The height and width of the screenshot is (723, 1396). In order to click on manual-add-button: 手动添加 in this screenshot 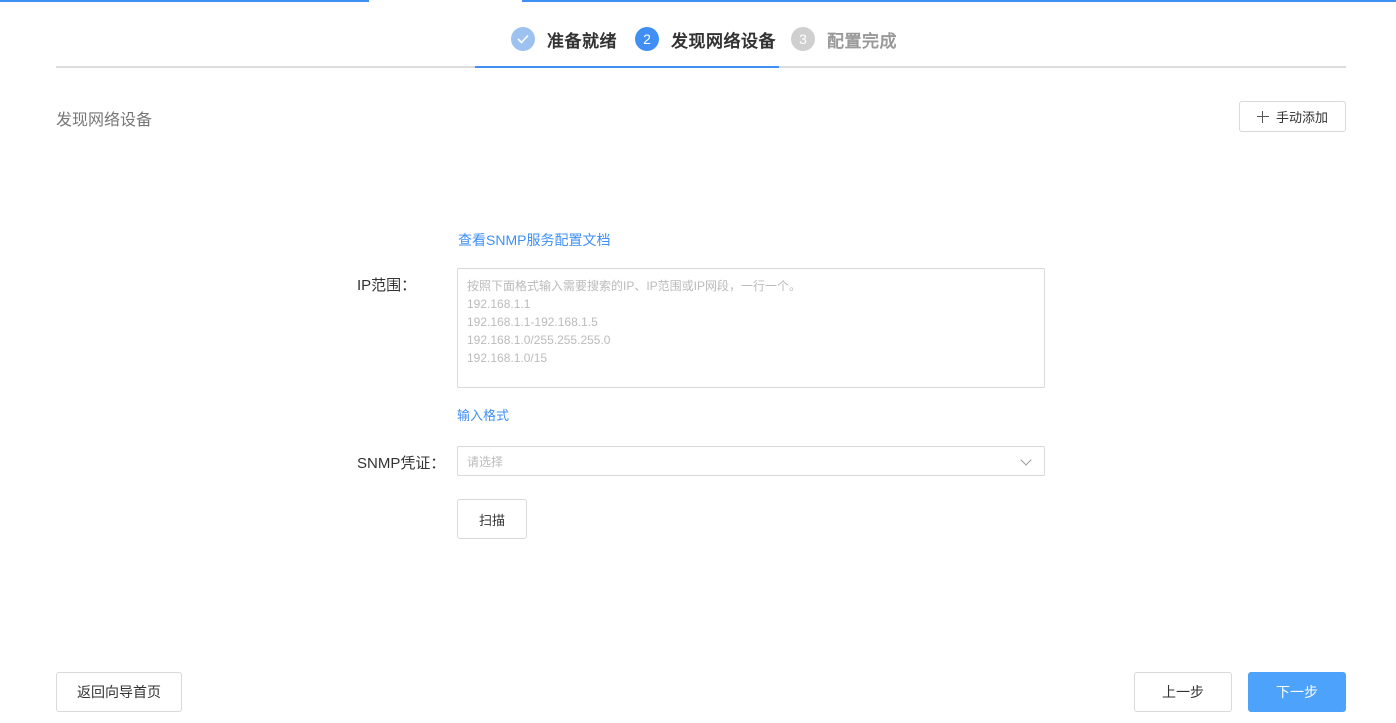, I will do `click(1292, 116)`.